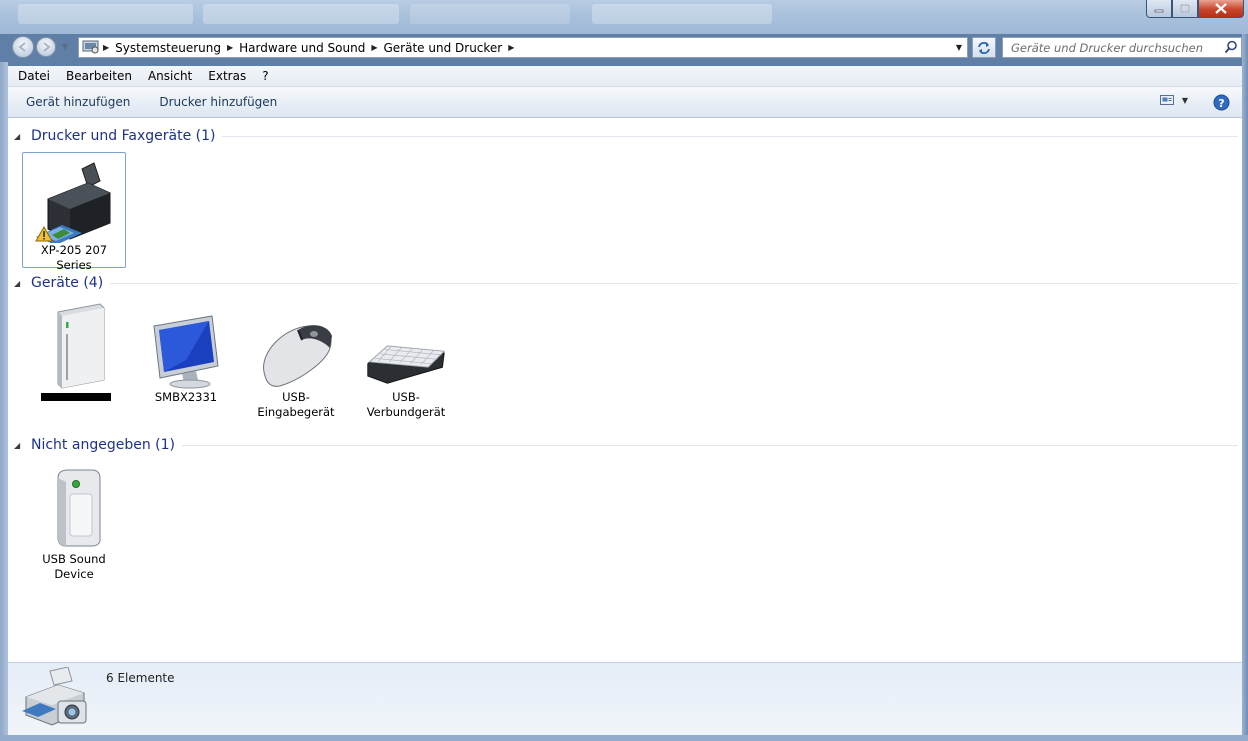  I want to click on forward-arrow-icon, so click(47, 47).